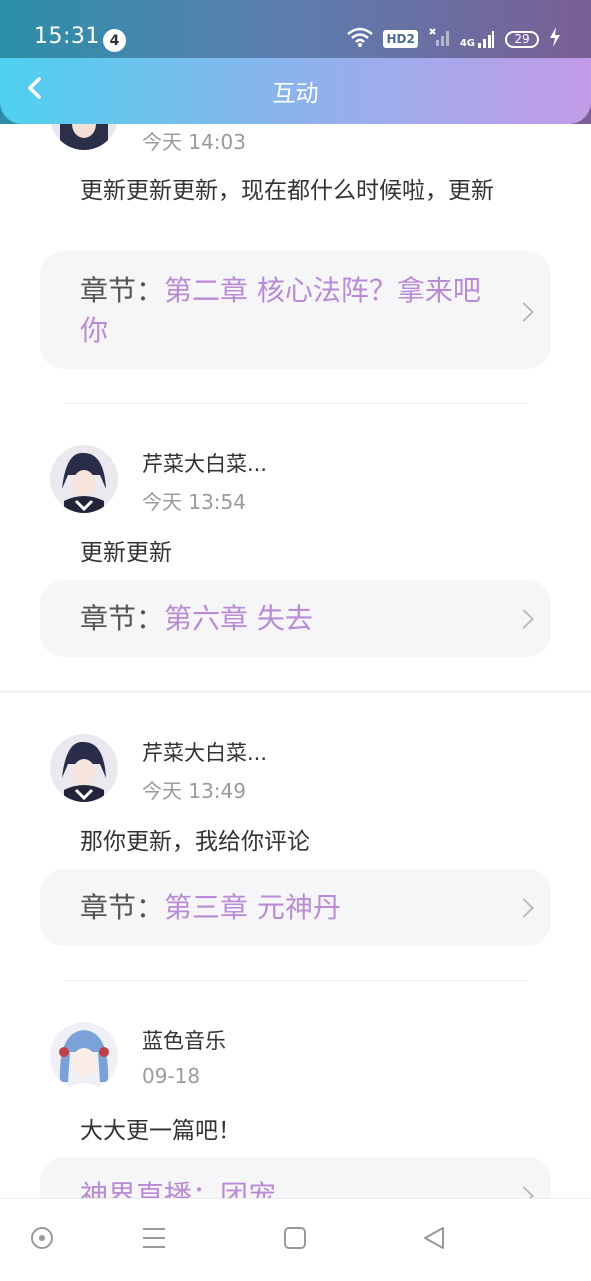 The image size is (591, 1281). I want to click on status-time: 15:31, so click(67, 36).